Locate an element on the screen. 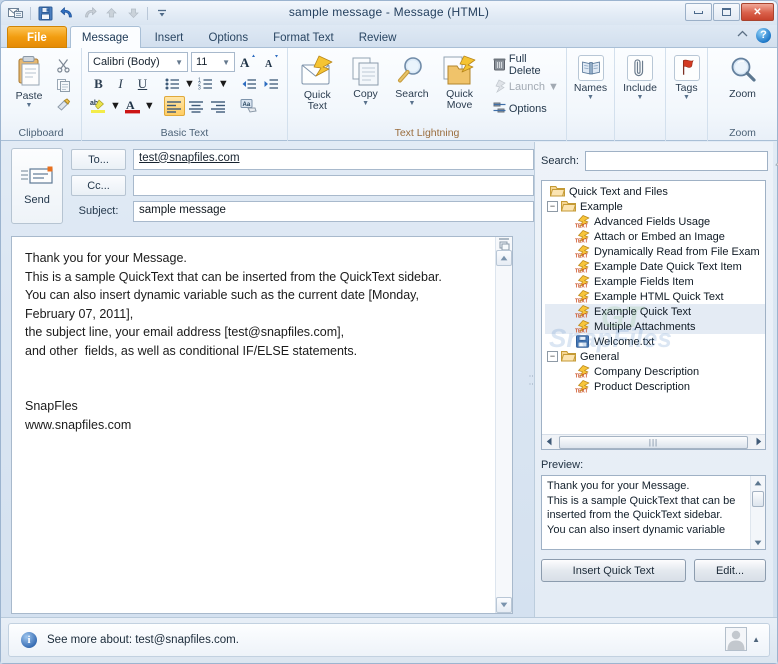 This screenshot has width=778, height=664. tree-item: TEXT Company Description is located at coordinates (655, 372).